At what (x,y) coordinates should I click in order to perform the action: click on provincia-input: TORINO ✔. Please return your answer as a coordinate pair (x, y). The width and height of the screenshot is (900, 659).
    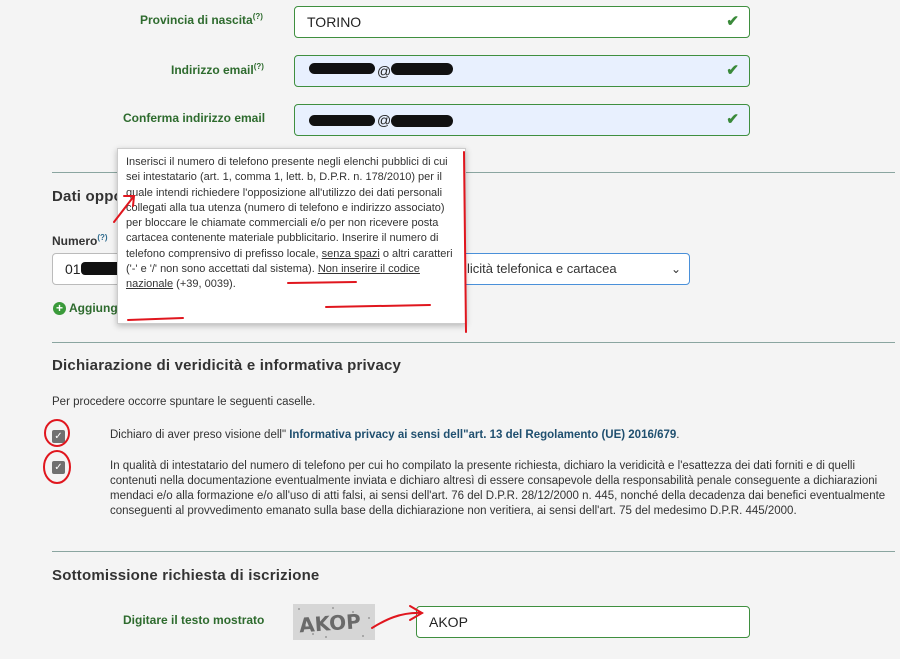
    Looking at the image, I should click on (522, 22).